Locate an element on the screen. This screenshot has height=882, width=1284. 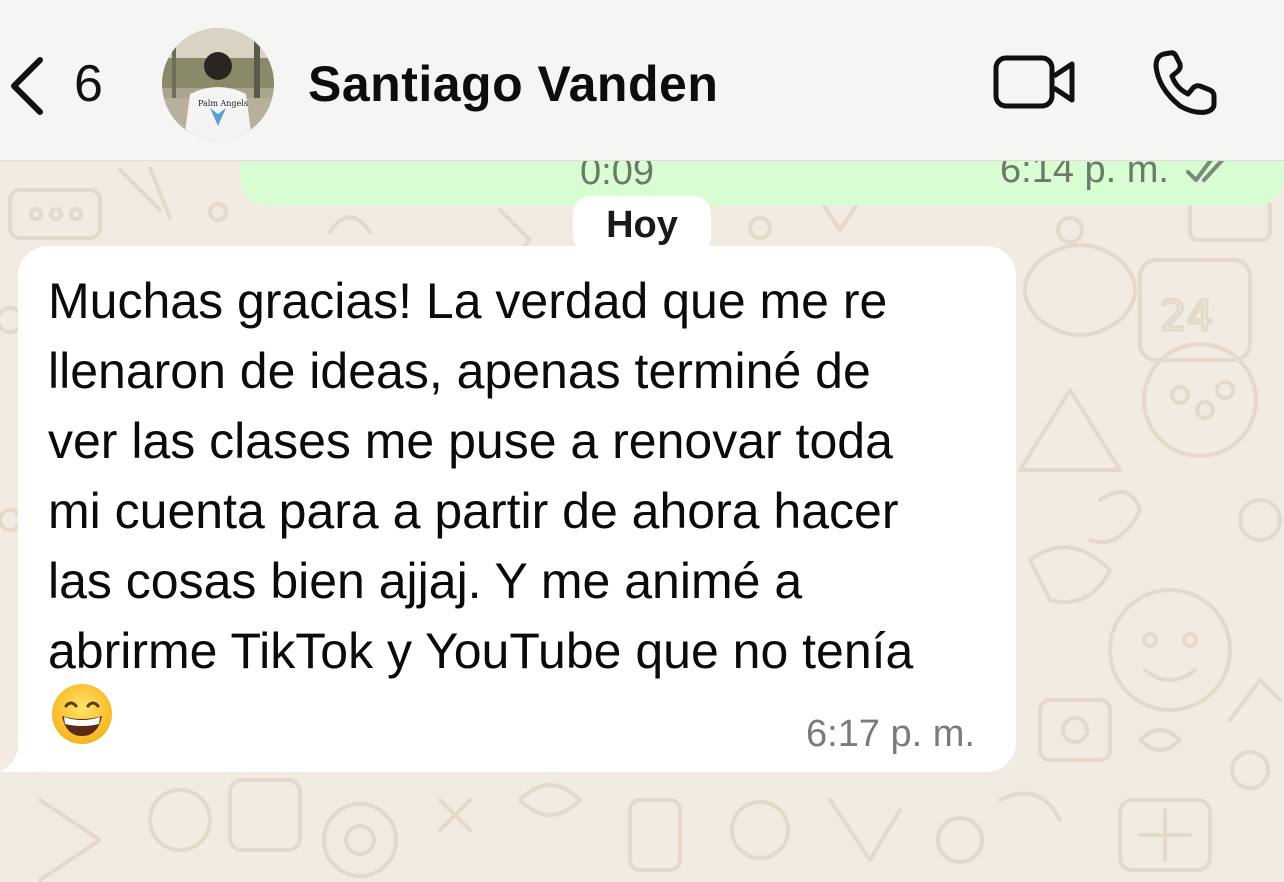
message-line: ver las clases me puse a renovar toda is located at coordinates (470, 441).